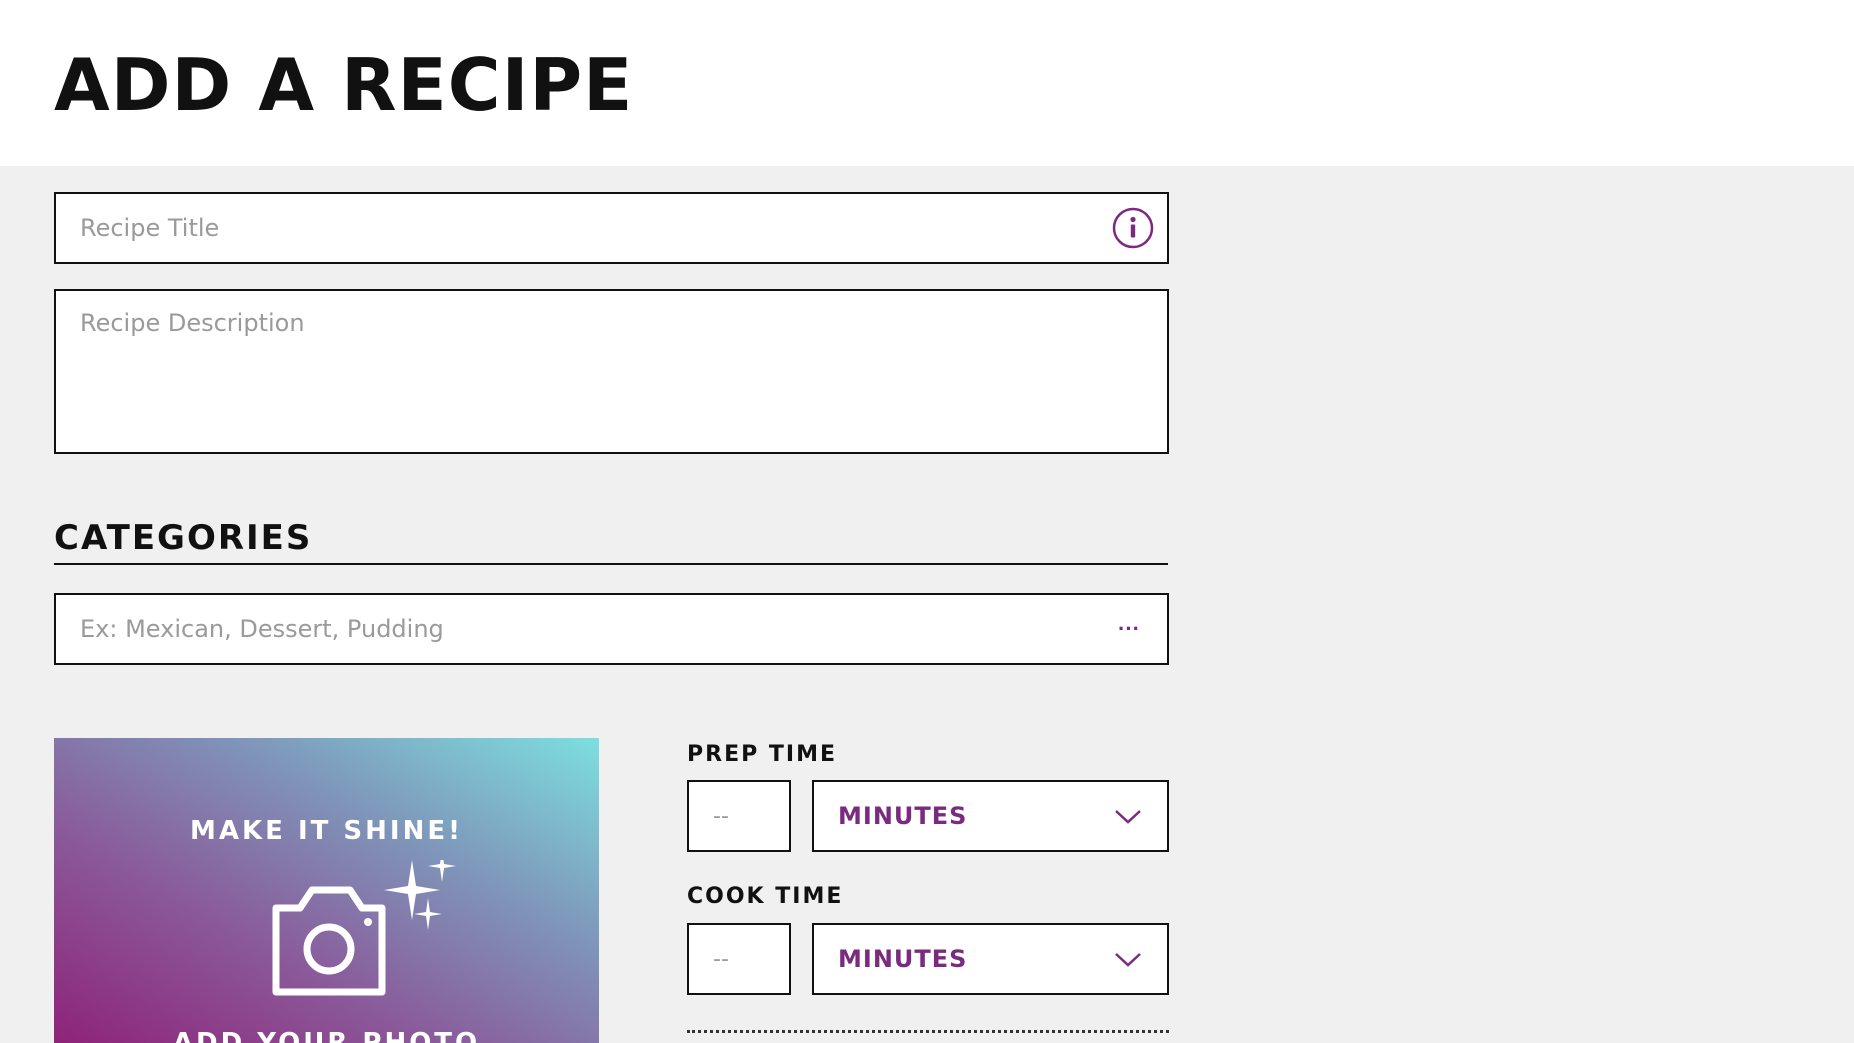  What do you see at coordinates (611, 564) in the screenshot?
I see `categories-divider` at bounding box center [611, 564].